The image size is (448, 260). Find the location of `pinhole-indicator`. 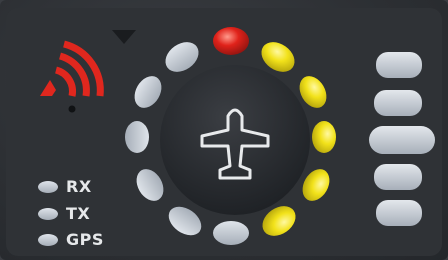

pinhole-indicator is located at coordinates (72, 109).